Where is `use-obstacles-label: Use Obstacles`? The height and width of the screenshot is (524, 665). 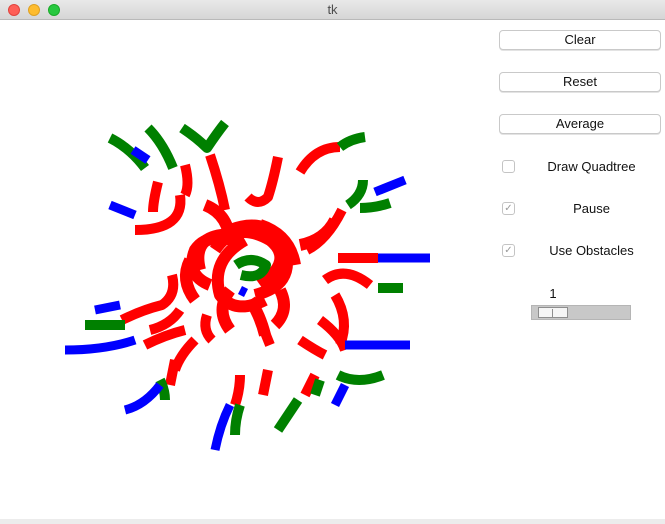
use-obstacles-label: Use Obstacles is located at coordinates (591, 250).